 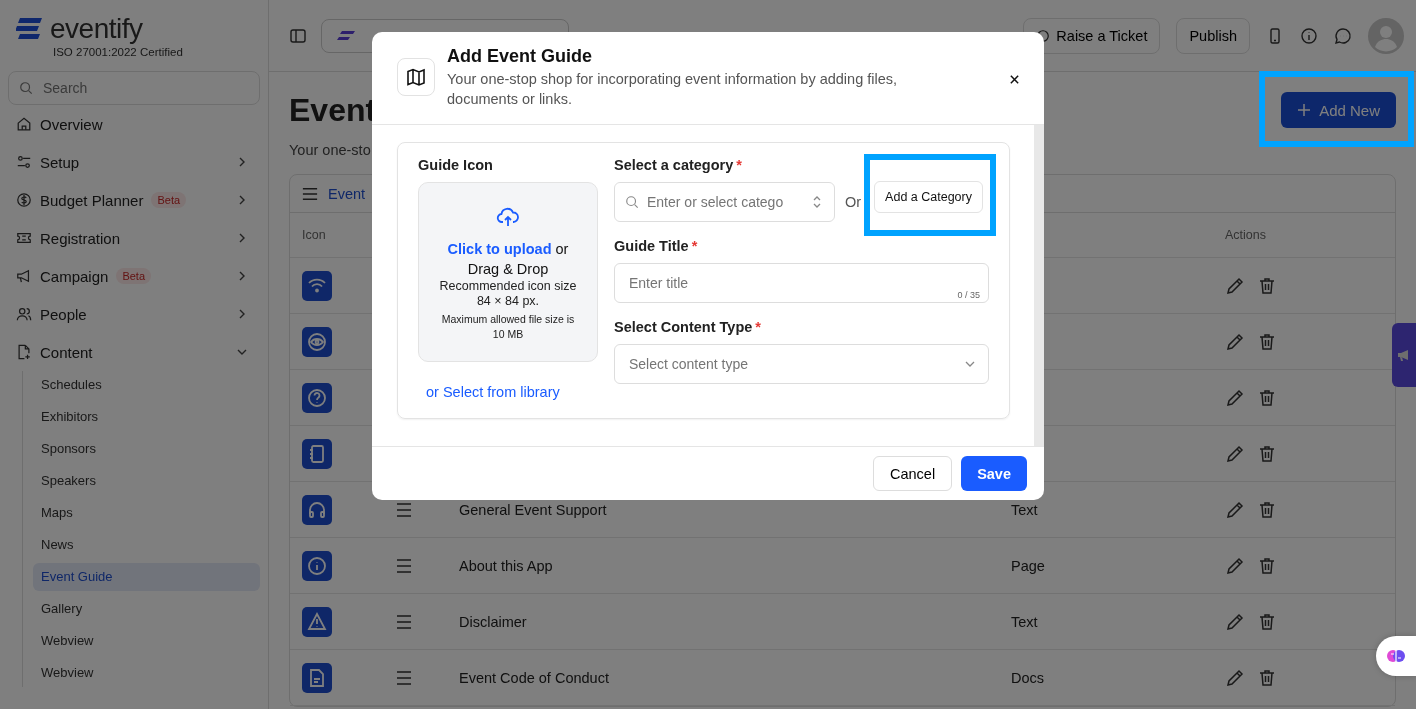 What do you see at coordinates (1246, 235) in the screenshot?
I see `column-header: Actions` at bounding box center [1246, 235].